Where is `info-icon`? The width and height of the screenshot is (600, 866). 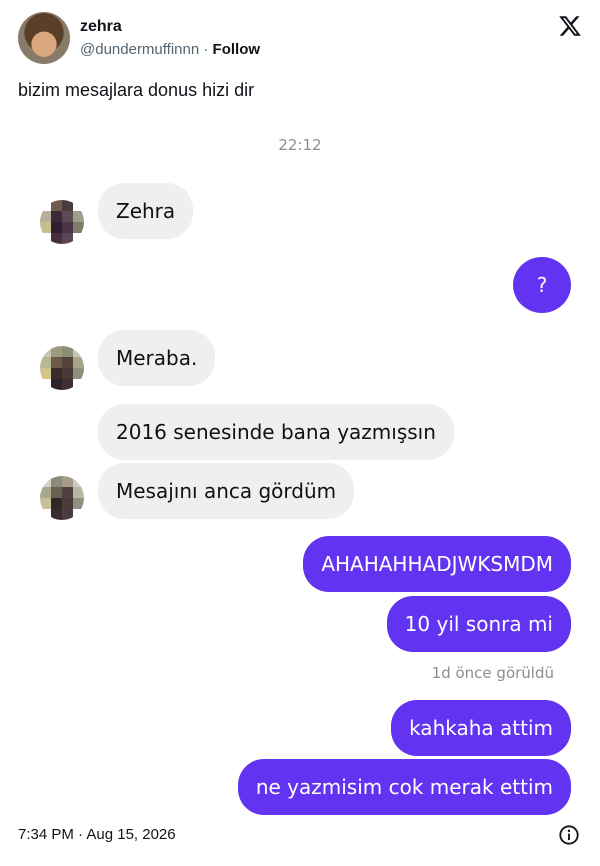 info-icon is located at coordinates (569, 835).